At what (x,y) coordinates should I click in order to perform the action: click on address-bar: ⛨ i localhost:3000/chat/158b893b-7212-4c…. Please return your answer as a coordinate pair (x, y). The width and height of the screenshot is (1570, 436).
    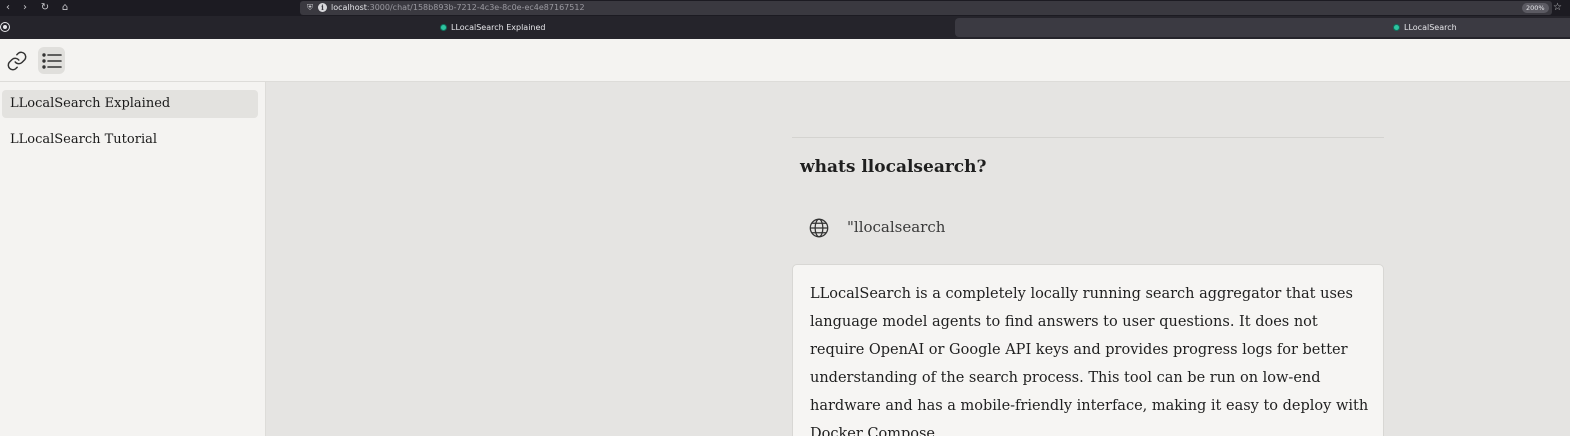
    Looking at the image, I should click on (926, 8).